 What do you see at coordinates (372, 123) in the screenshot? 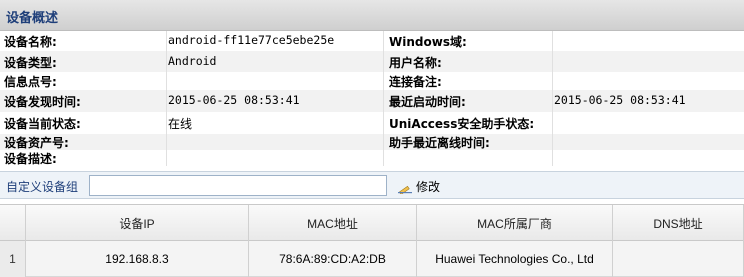
I see `info-row: 设备当前状态: 在线 UniAccess安全助手状态:` at bounding box center [372, 123].